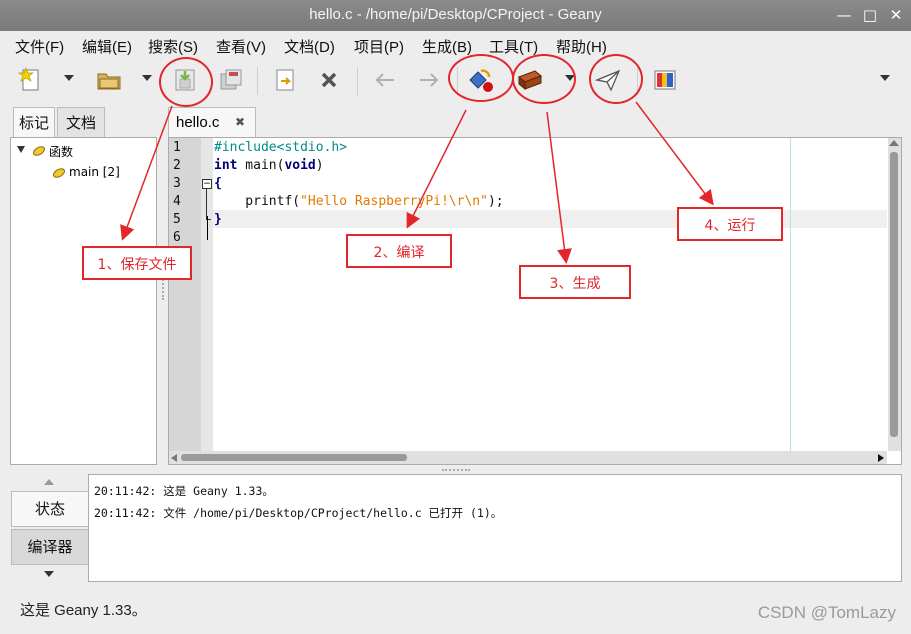 This screenshot has height=634, width=911. What do you see at coordinates (730, 224) in the screenshot?
I see `annotation-run: 4、运行` at bounding box center [730, 224].